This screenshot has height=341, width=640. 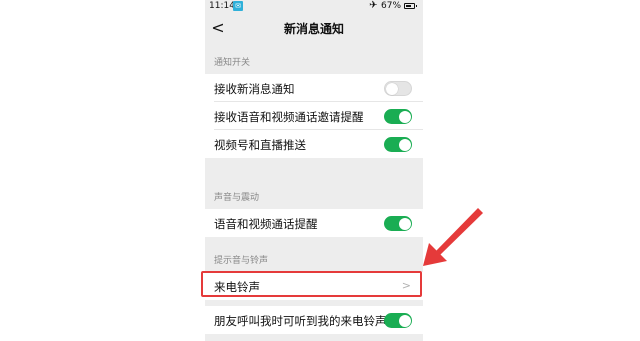 I want to click on annotation-arrow-icon, so click(x=453, y=237).